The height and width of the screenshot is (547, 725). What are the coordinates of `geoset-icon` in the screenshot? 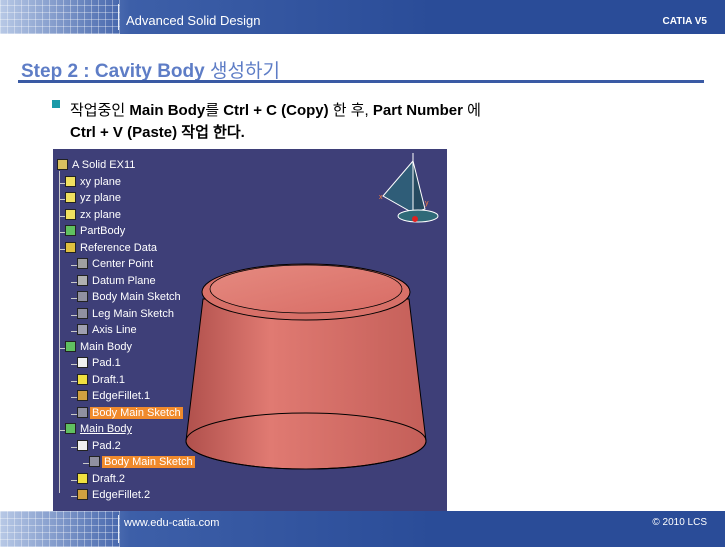 It's located at (70, 247).